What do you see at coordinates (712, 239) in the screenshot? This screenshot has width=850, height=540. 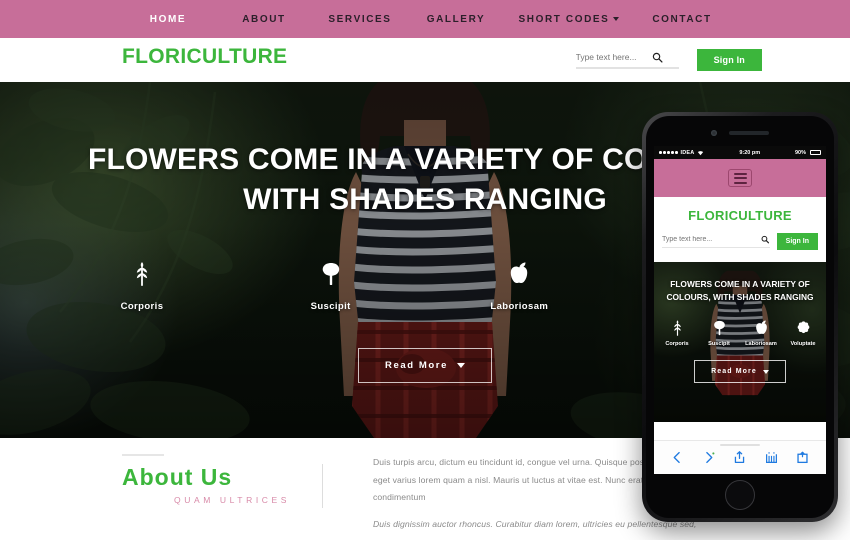 I see `phone-search-input` at bounding box center [712, 239].